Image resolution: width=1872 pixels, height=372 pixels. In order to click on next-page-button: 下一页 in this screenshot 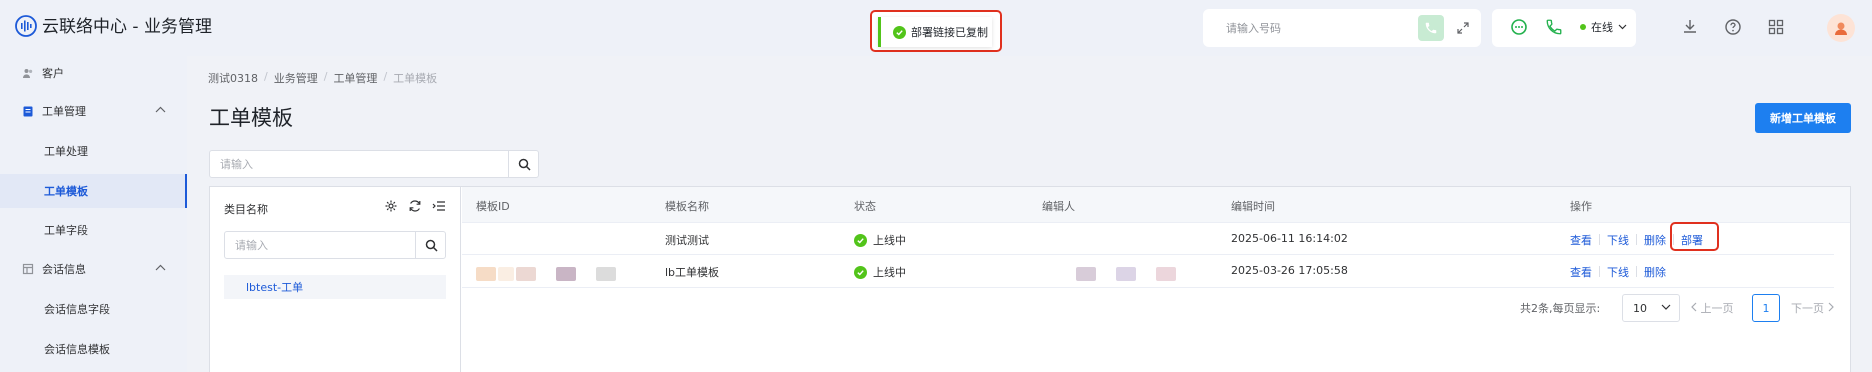, I will do `click(1813, 308)`.